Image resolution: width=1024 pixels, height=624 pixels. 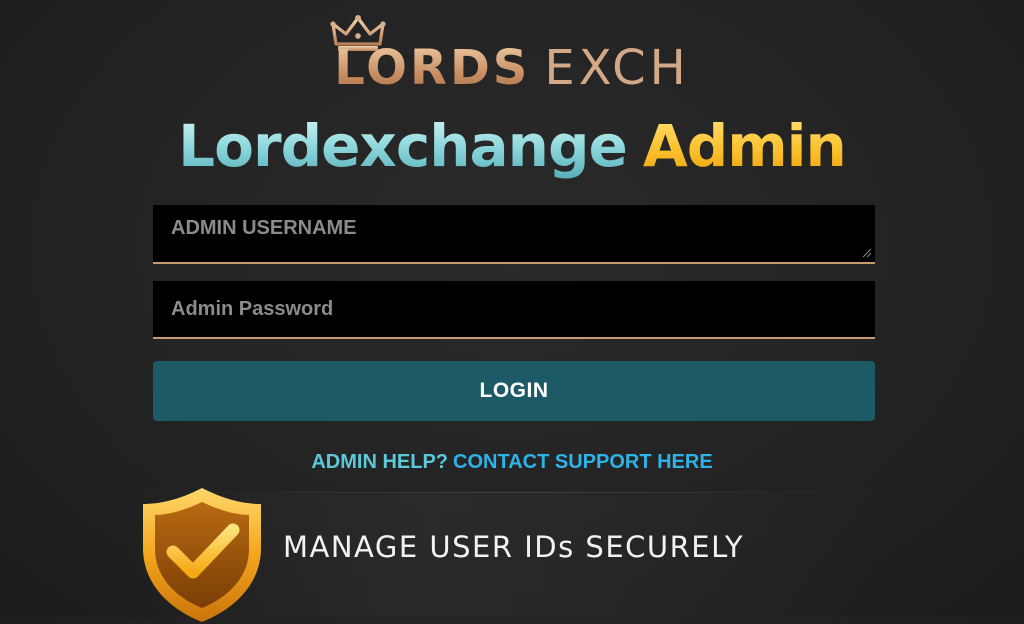 What do you see at coordinates (432, 68) in the screenshot?
I see `brand-lords-text: LORDS` at bounding box center [432, 68].